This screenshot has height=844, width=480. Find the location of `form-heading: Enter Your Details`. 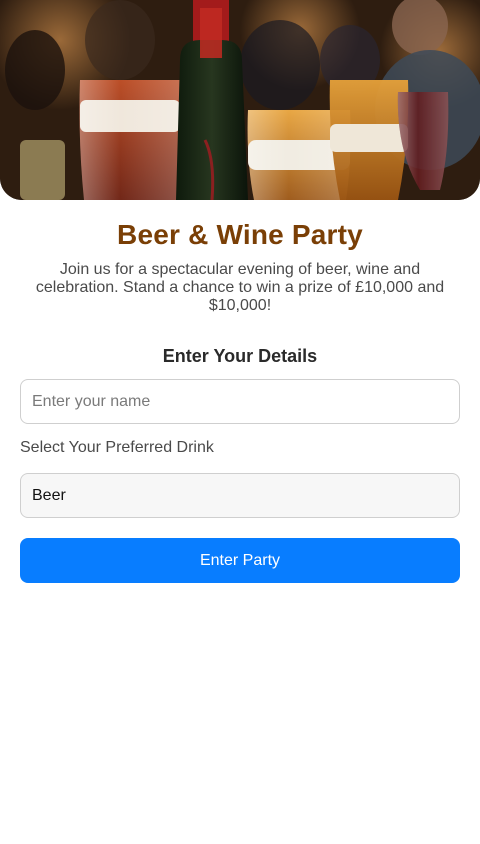

form-heading: Enter Your Details is located at coordinates (240, 356).